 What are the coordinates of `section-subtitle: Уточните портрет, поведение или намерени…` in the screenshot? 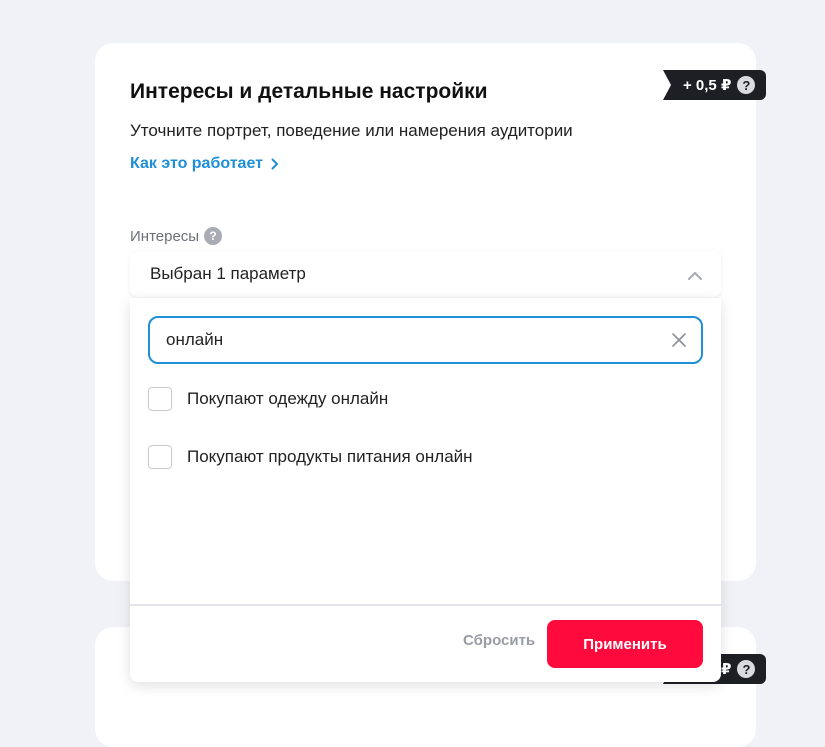 It's located at (351, 130).